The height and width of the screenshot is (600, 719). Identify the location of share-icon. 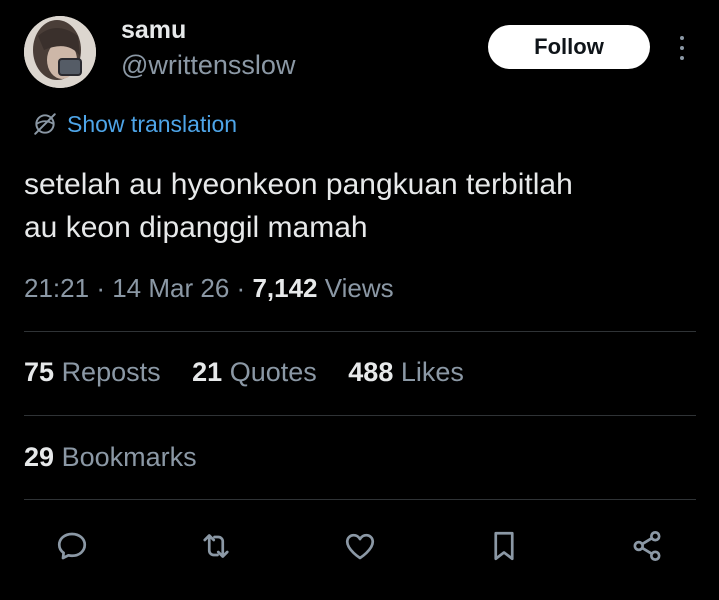
(647, 546).